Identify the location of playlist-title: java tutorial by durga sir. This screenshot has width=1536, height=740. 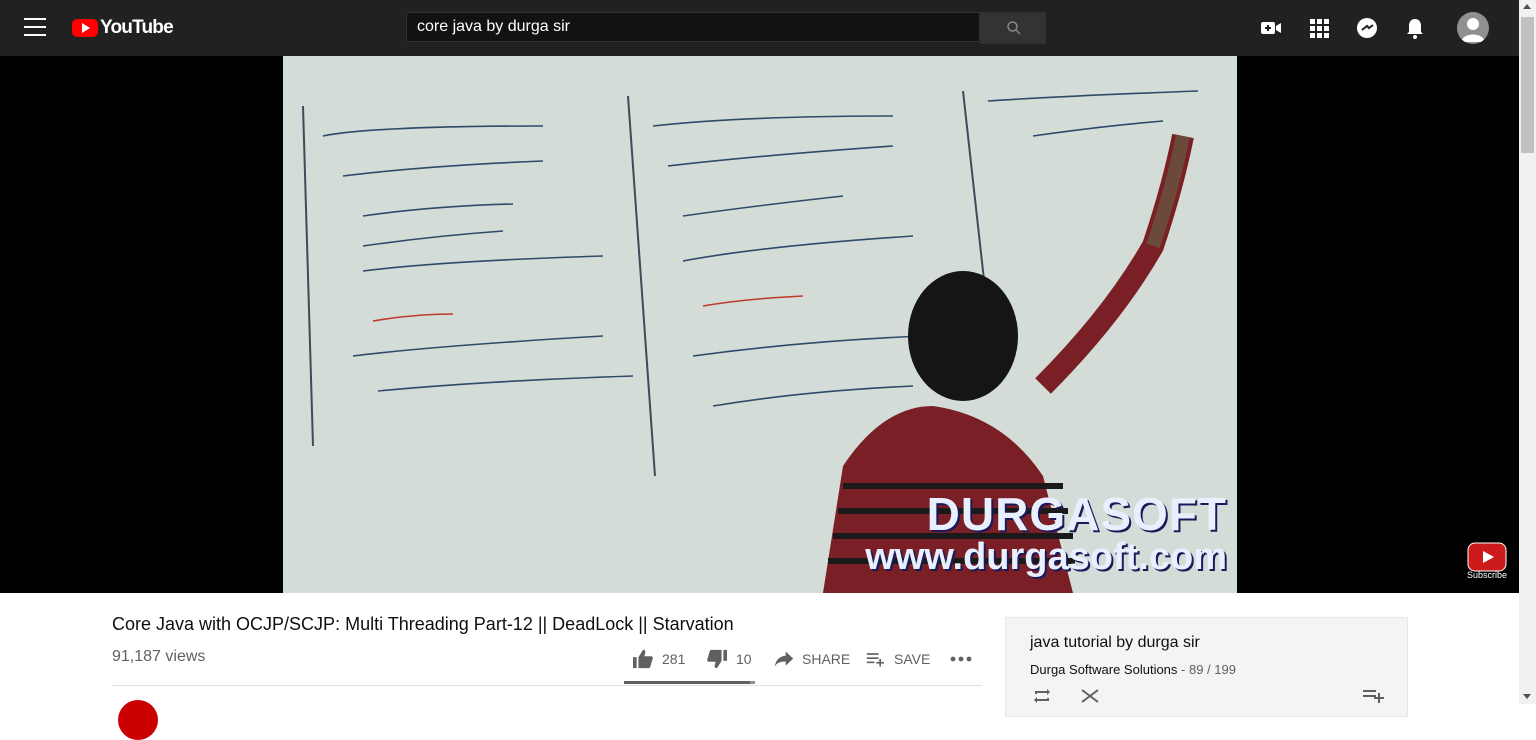
(1115, 643).